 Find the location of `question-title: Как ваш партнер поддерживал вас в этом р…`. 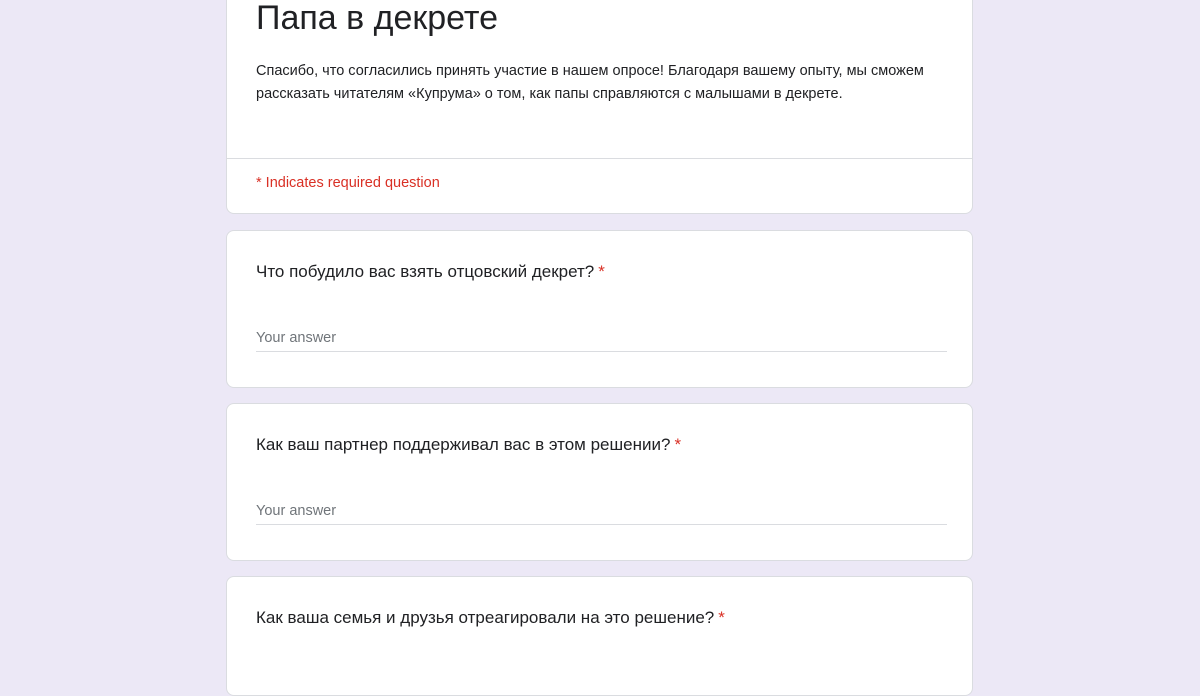

question-title: Как ваш партнер поддерживал вас в этом р… is located at coordinates (468, 445).